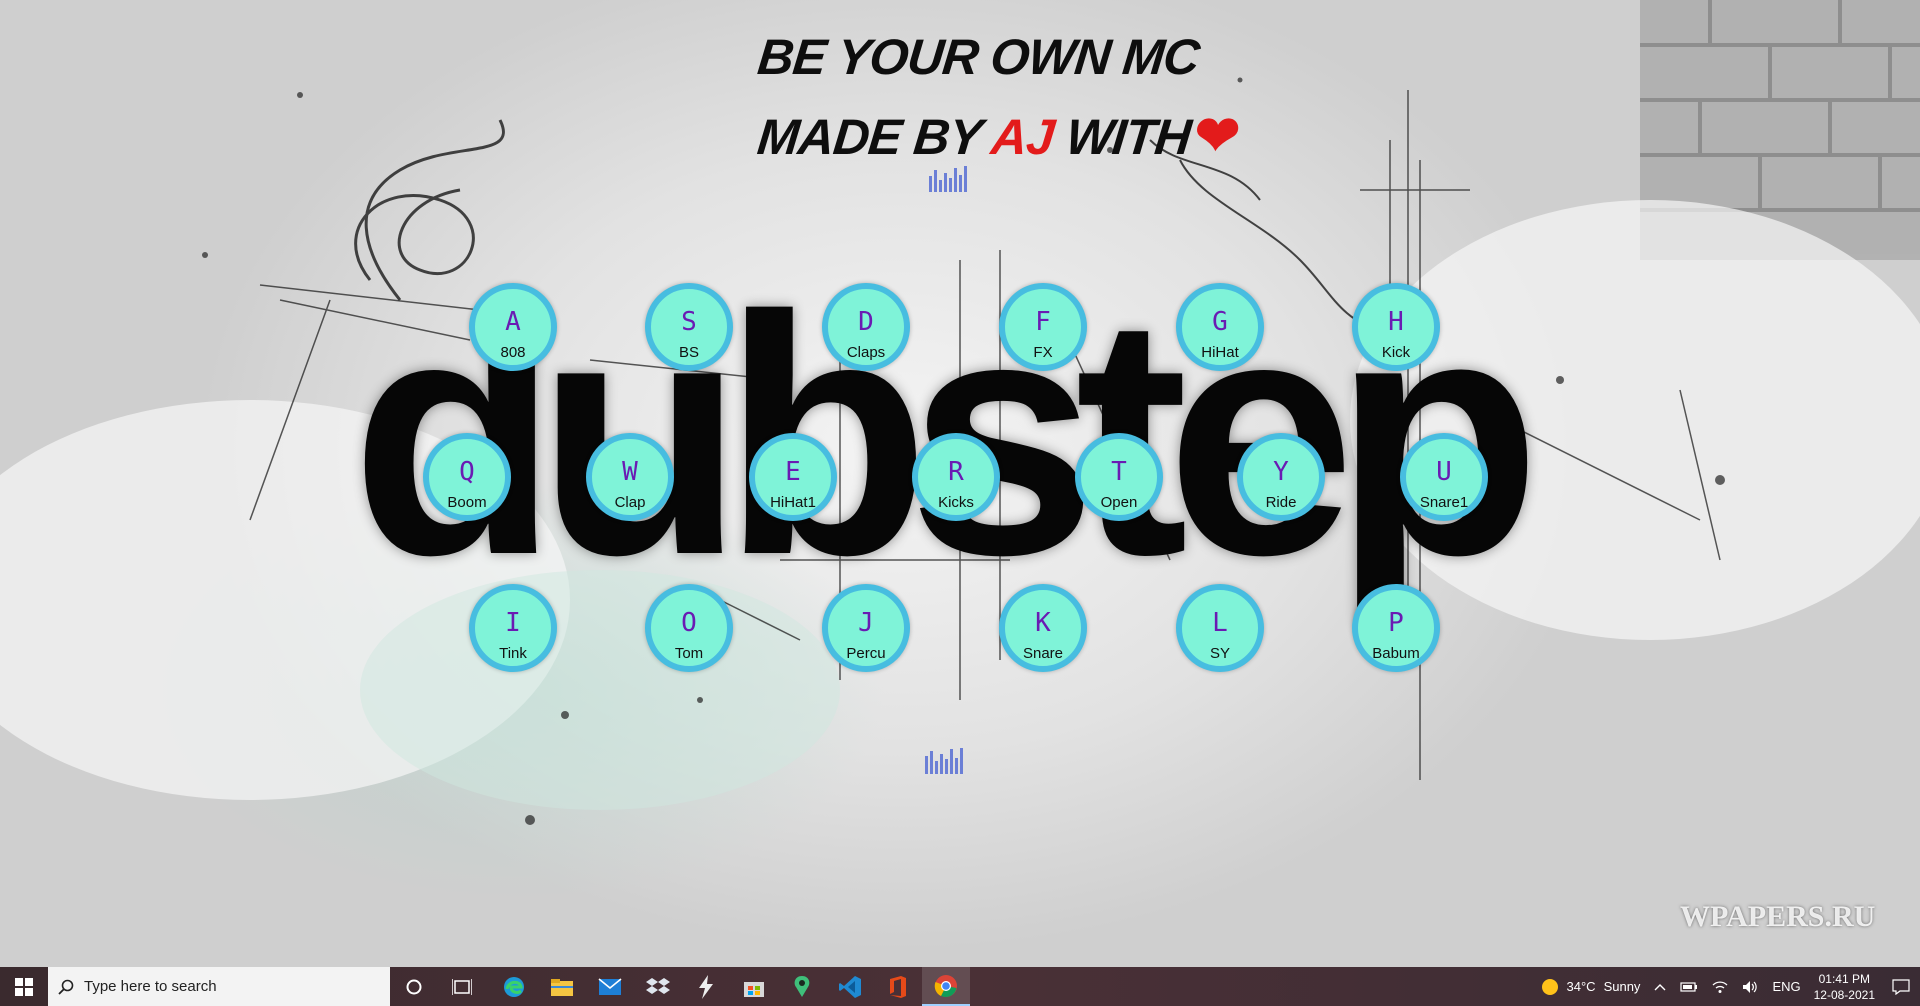  What do you see at coordinates (946, 986) in the screenshot?
I see `chrome-icon` at bounding box center [946, 986].